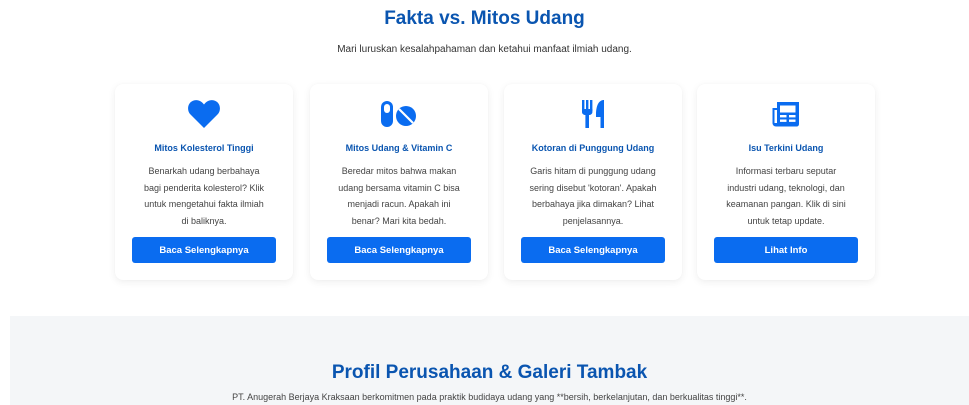 Image resolution: width=969 pixels, height=405 pixels. What do you see at coordinates (786, 148) in the screenshot?
I see `card-title: Isu Terkini Udang` at bounding box center [786, 148].